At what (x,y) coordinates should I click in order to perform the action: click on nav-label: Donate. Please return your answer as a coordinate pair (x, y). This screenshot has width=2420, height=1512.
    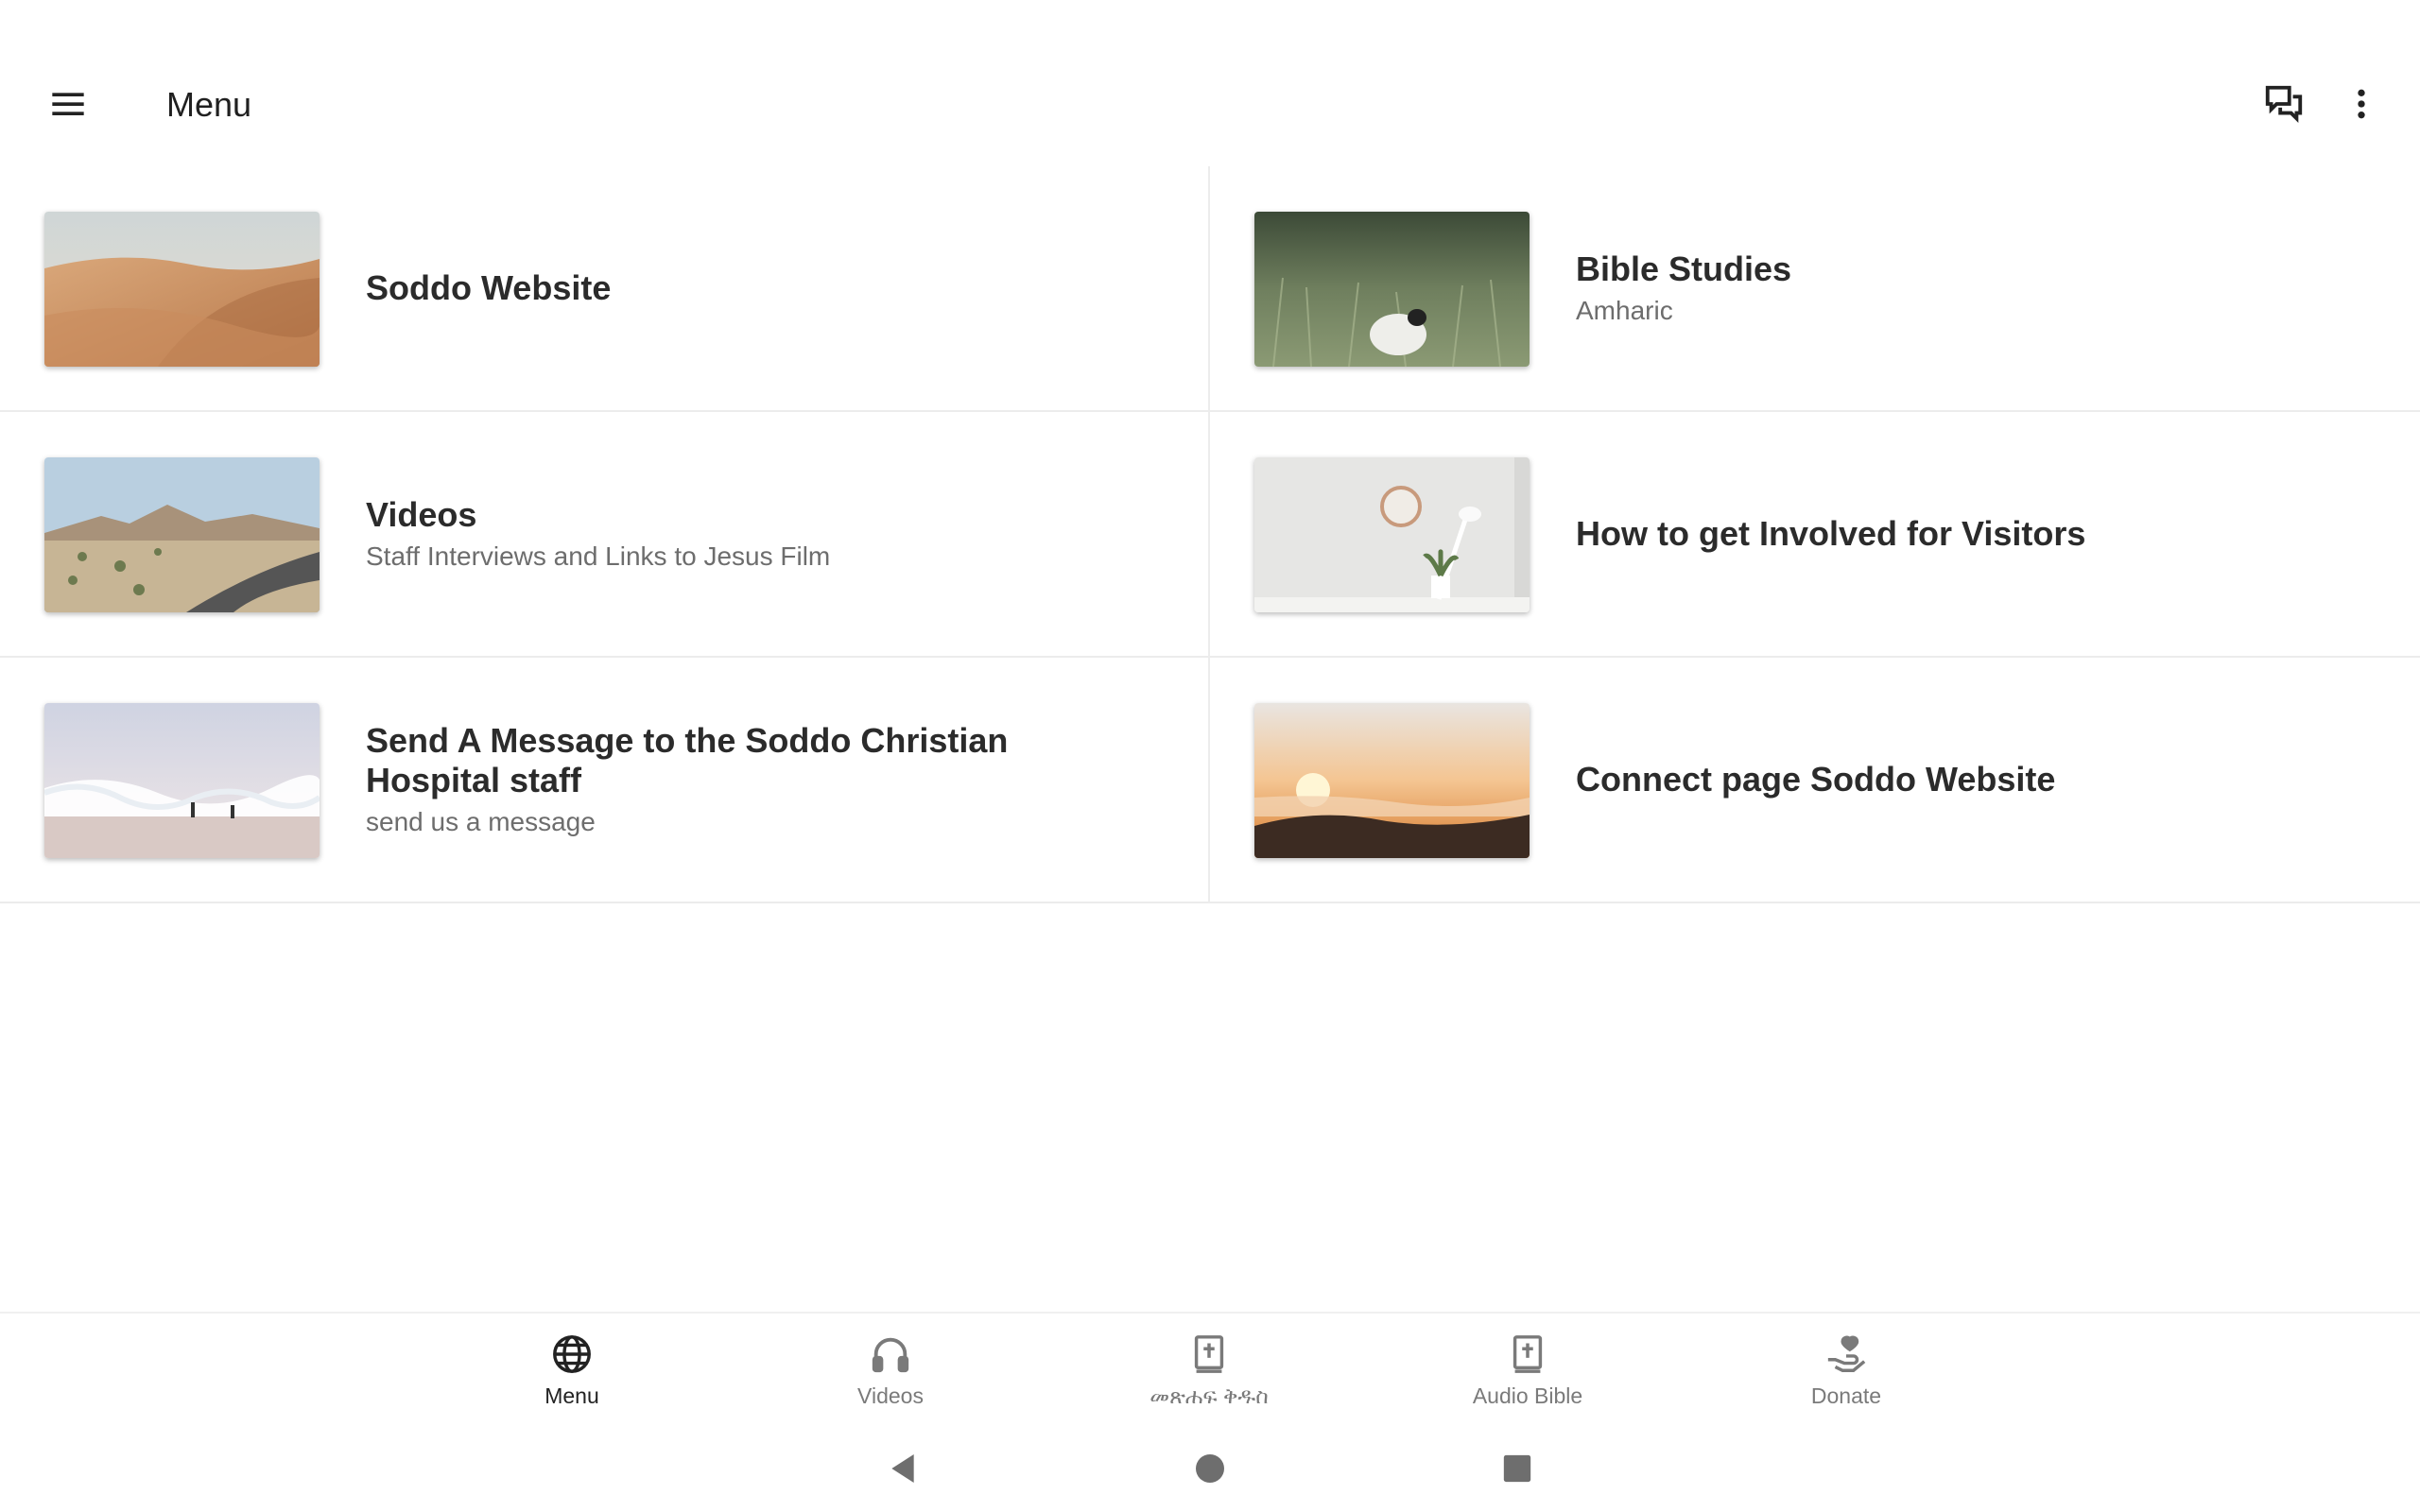
    Looking at the image, I should click on (1846, 1395).